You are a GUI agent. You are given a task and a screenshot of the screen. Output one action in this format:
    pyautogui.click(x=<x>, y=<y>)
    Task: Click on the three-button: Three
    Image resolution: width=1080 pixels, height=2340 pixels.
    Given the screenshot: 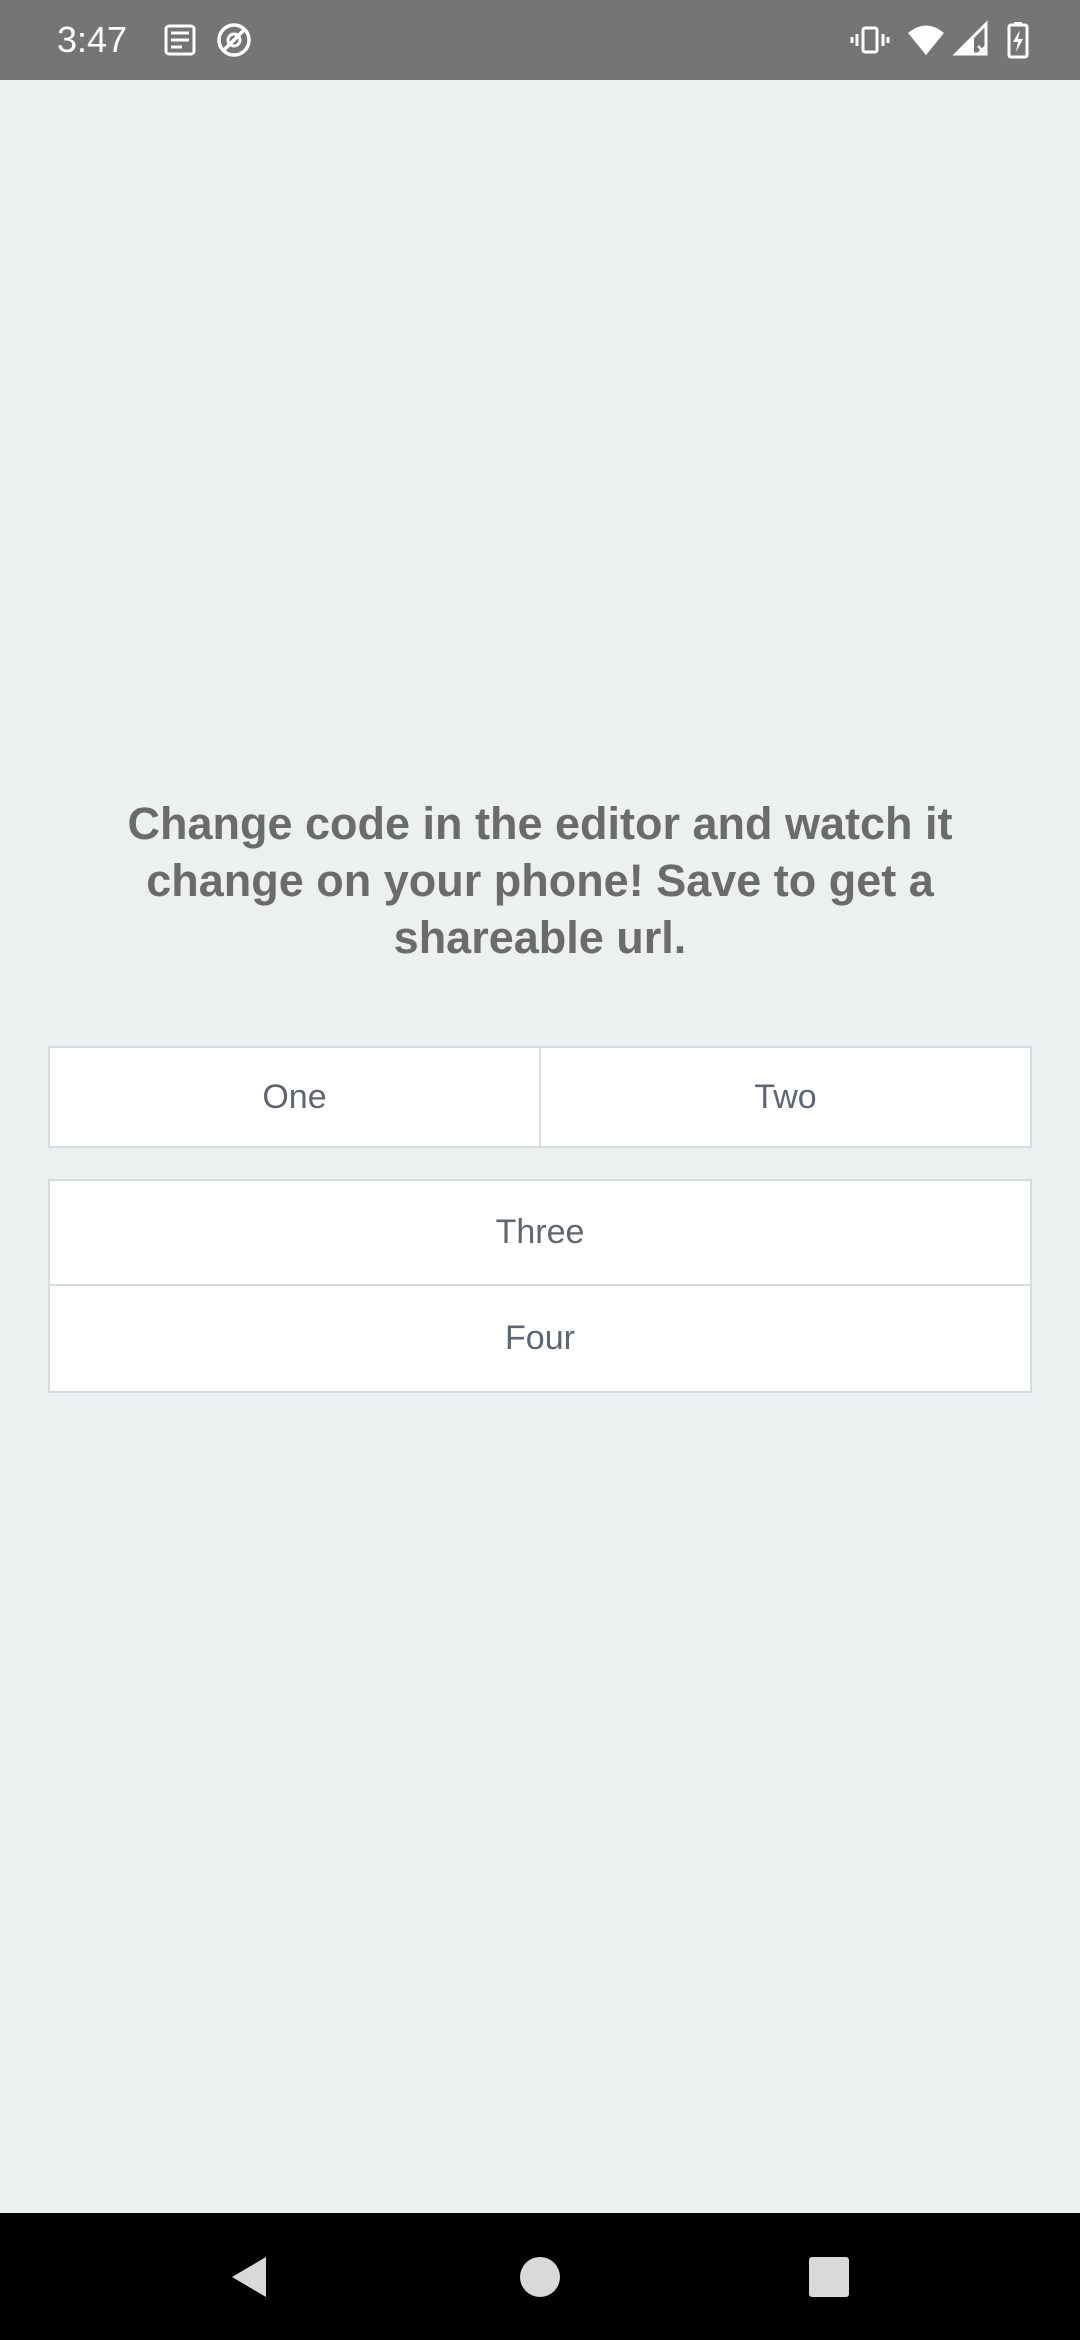 What is the action you would take?
    pyautogui.click(x=540, y=1232)
    